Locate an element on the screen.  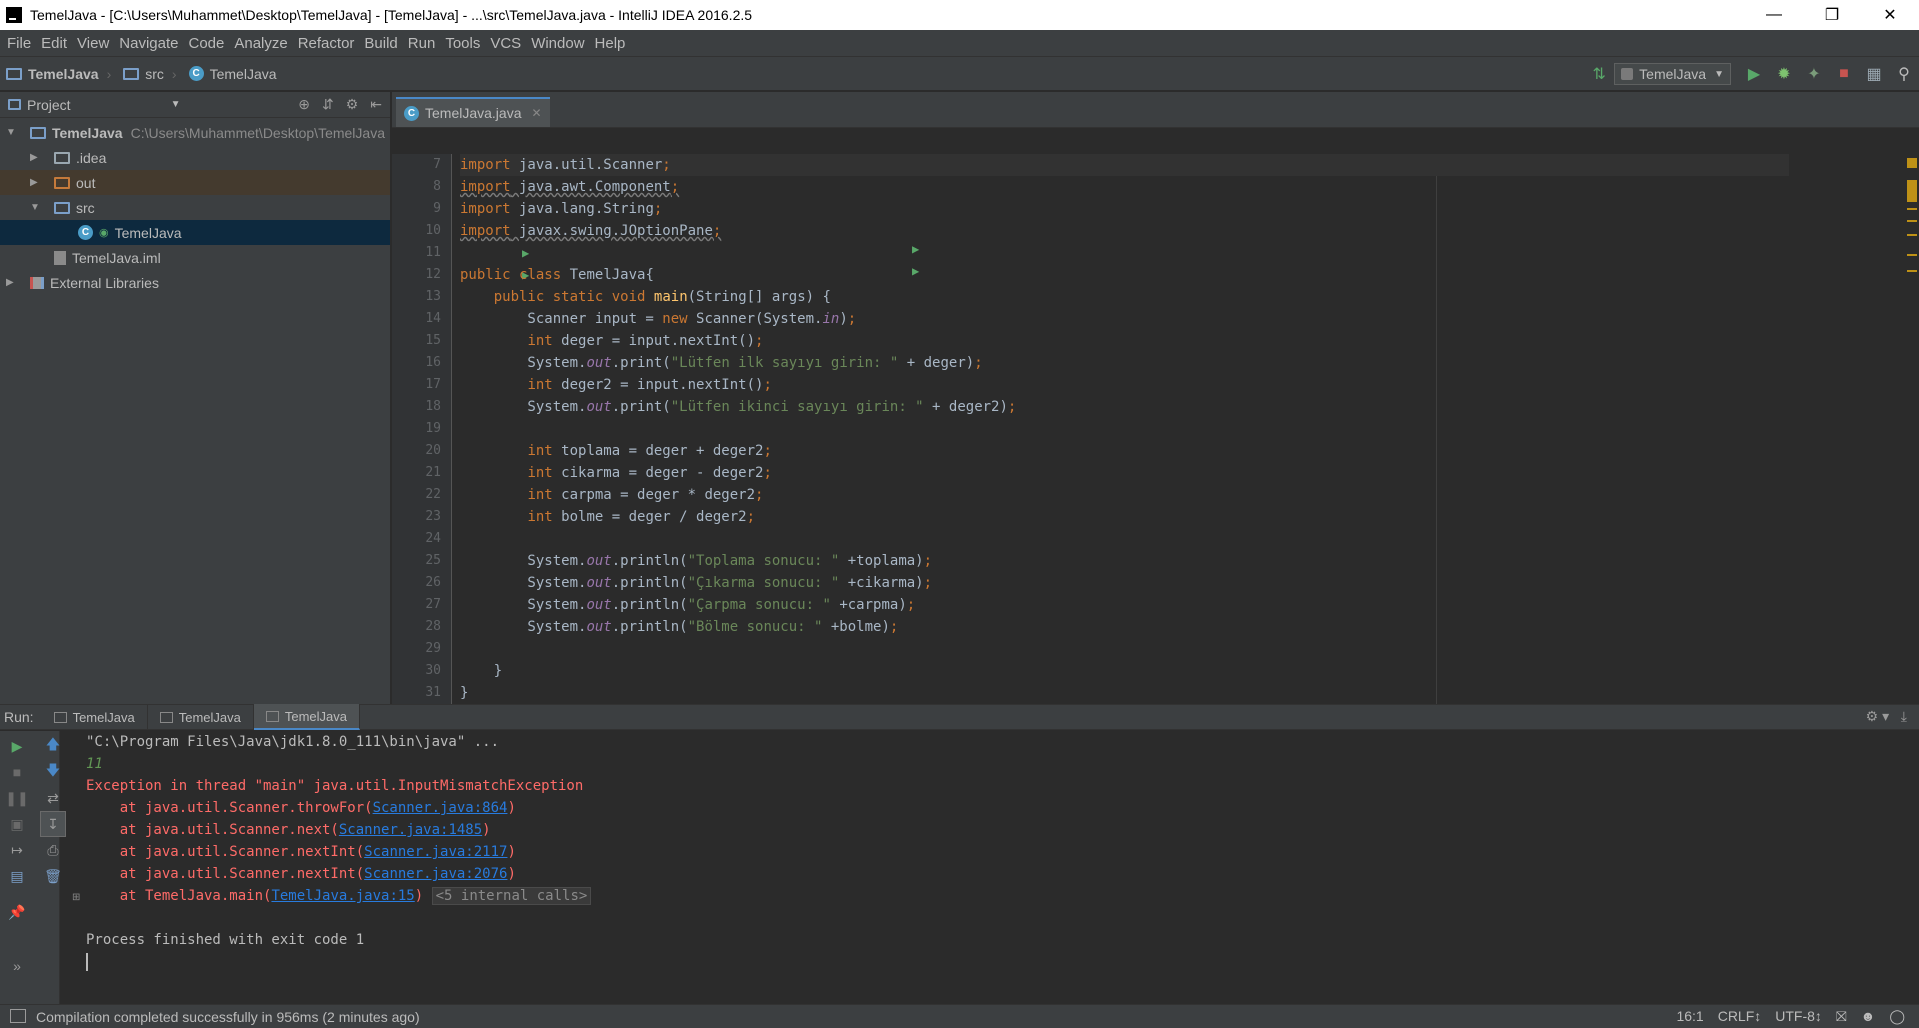
stop-button: ■ is located at coordinates (1844, 74).